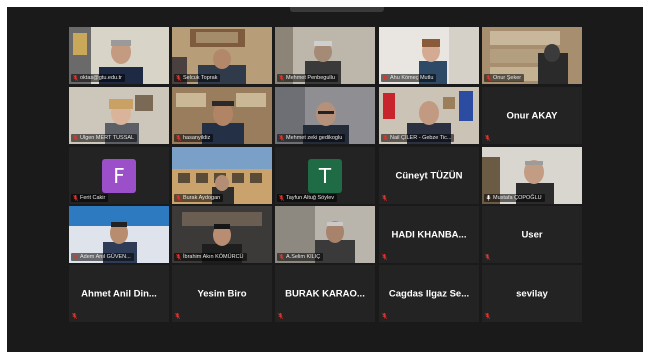 This screenshot has width=650, height=360. I want to click on participant-name: Mehmet zeki gedikoglu, so click(314, 138).